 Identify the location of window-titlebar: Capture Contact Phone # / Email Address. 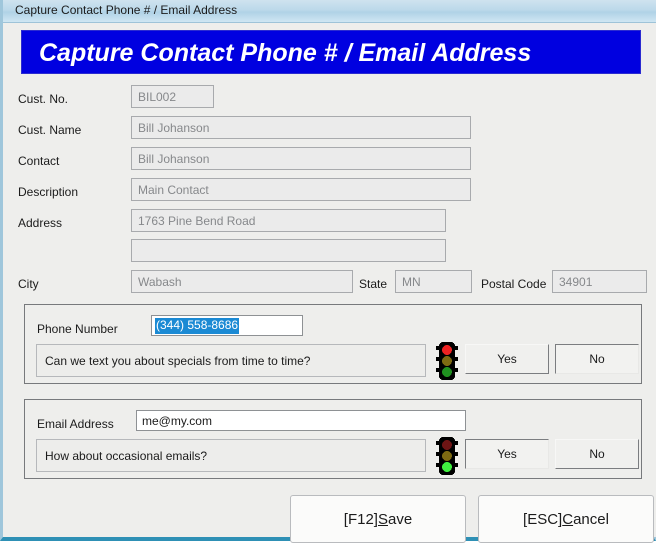
(329, 11).